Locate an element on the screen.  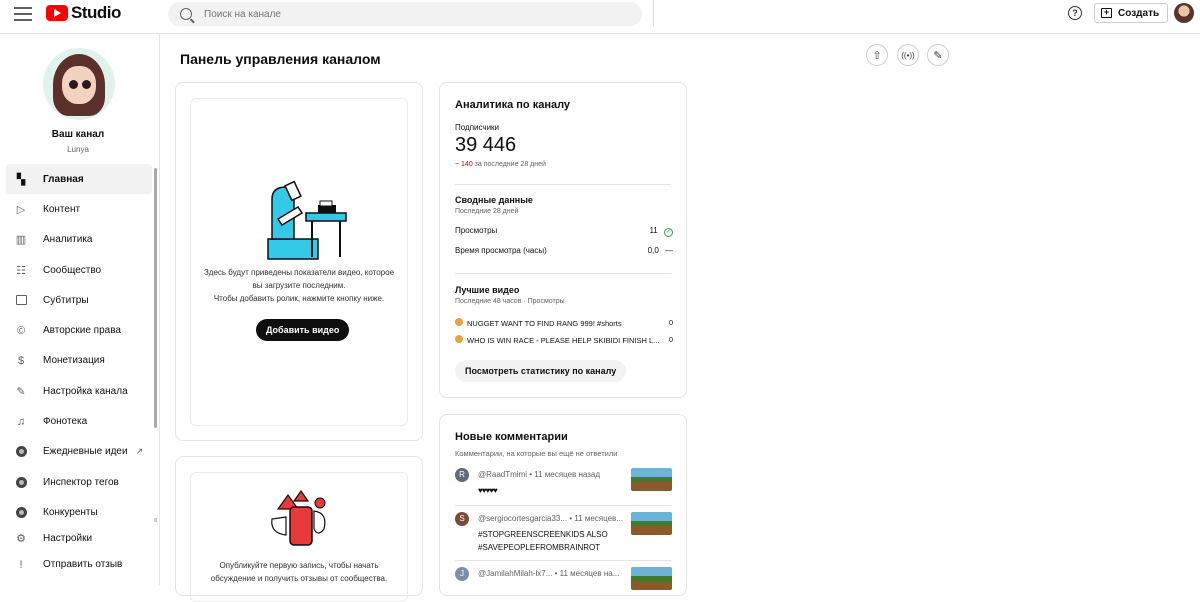
upload-button: ⇧ is located at coordinates (877, 55).